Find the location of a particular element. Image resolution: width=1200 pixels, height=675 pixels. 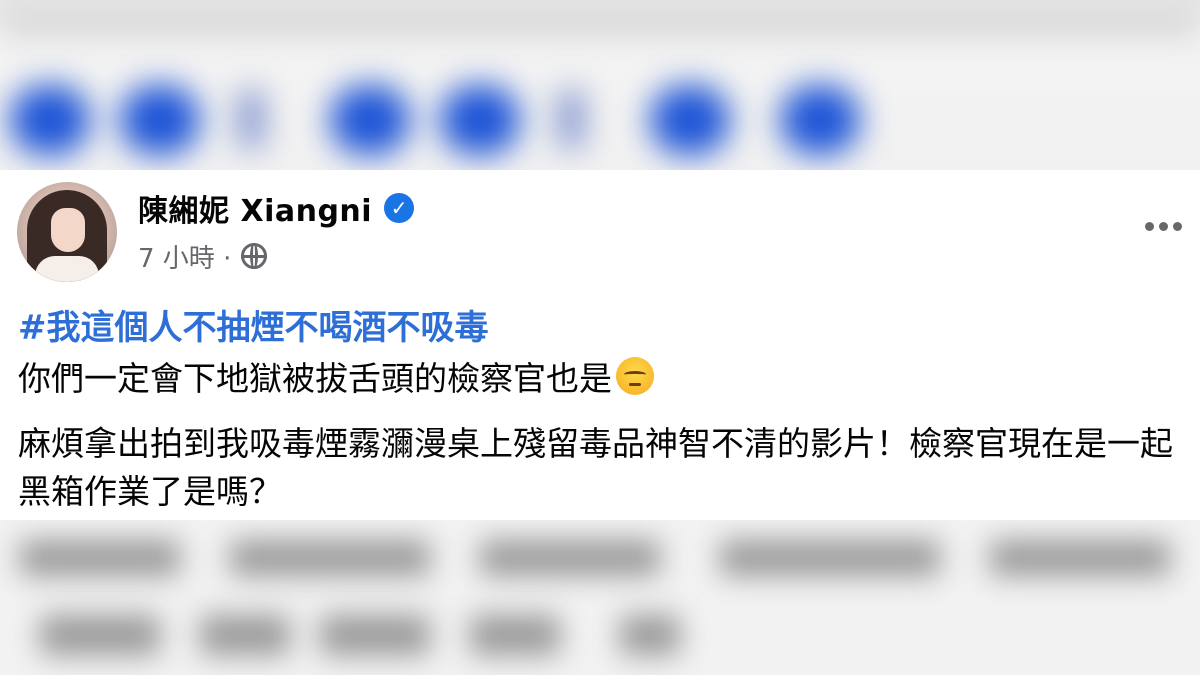

relieved-face-emoji-icon is located at coordinates (635, 376).